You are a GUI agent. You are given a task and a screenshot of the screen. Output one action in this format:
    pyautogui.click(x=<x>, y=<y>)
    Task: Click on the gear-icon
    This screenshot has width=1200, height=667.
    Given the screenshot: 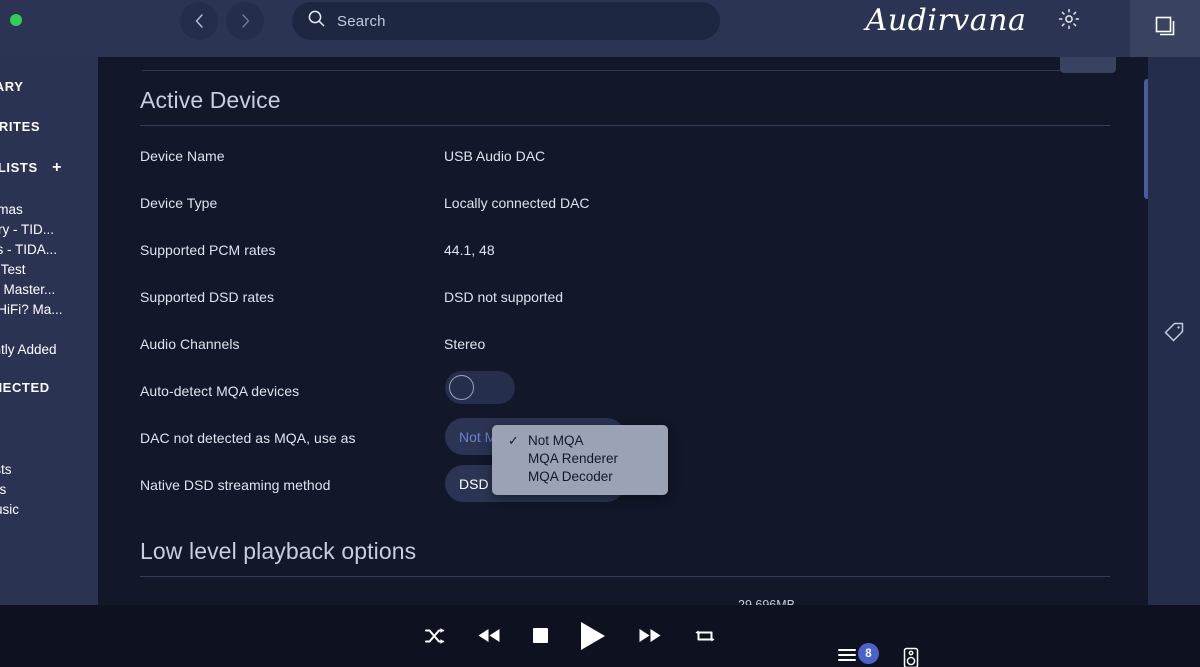 What is the action you would take?
    pyautogui.click(x=1069, y=21)
    